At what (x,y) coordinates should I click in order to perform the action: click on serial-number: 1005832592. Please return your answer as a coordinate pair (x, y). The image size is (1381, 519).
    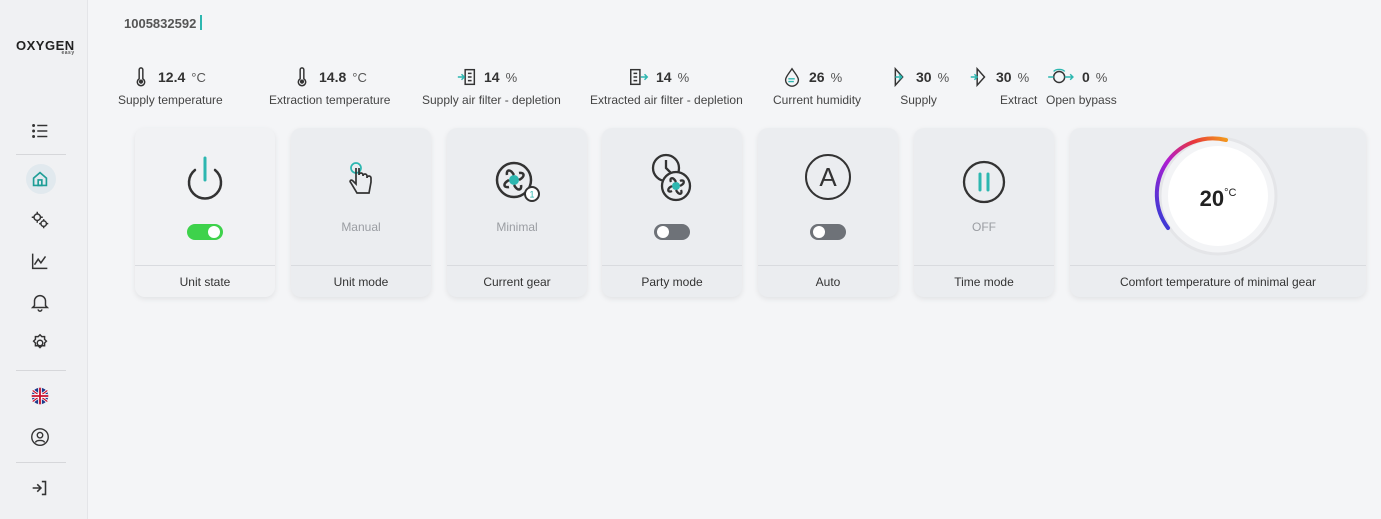
    Looking at the image, I should click on (163, 23).